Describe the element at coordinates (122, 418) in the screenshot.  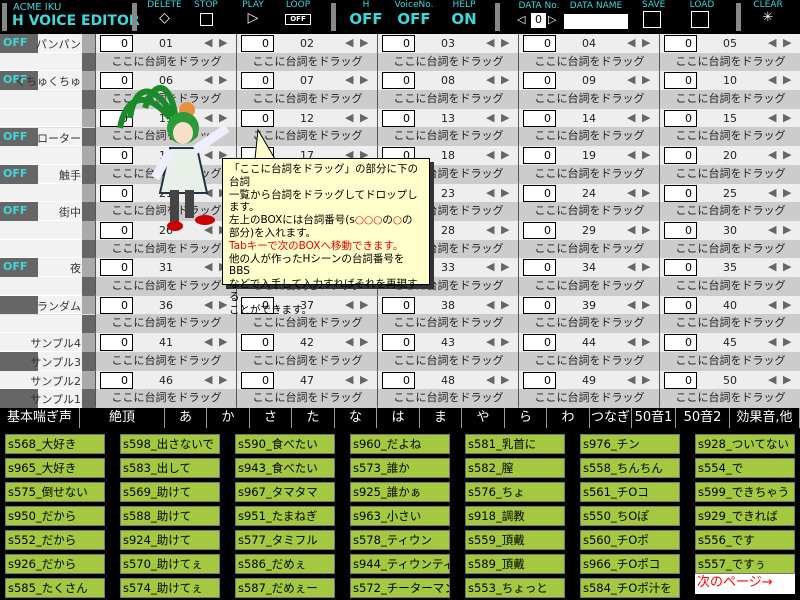
I see `category-tab: 絶頂` at that location.